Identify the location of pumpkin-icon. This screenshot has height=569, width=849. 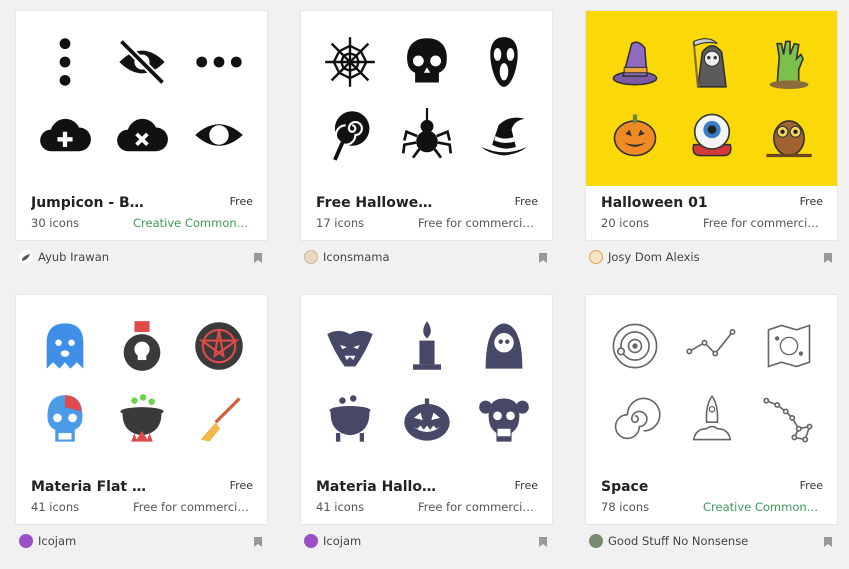
(634, 135).